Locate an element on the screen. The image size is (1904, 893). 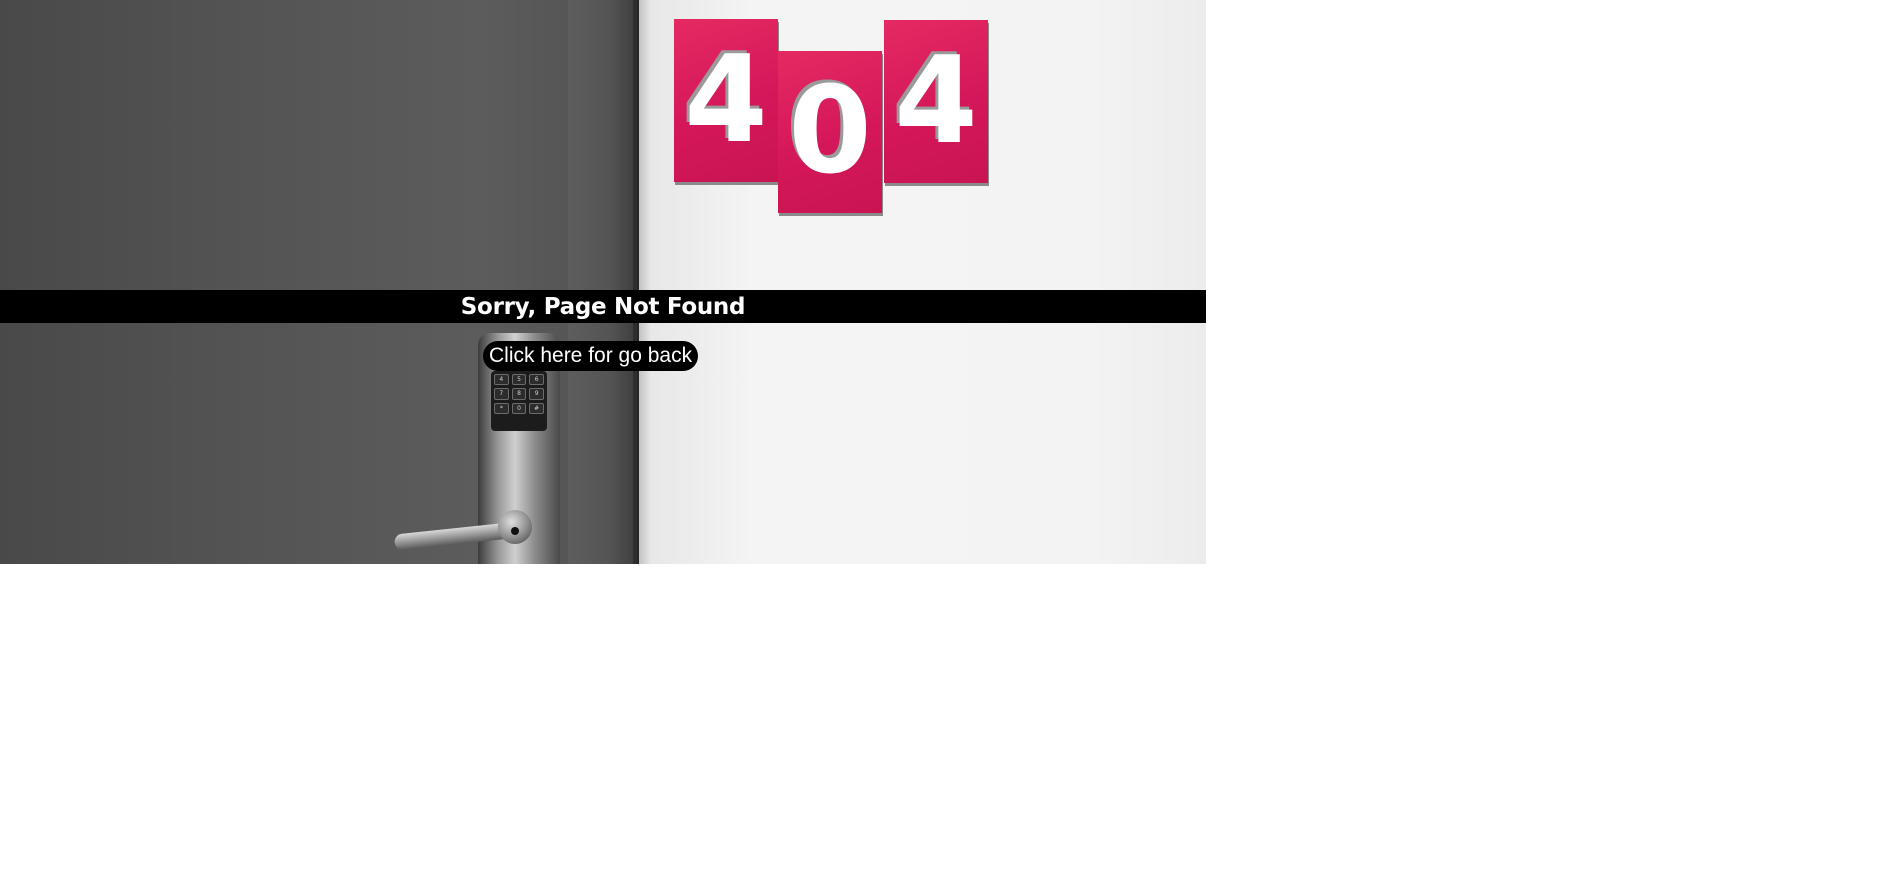
keypad-key: # is located at coordinates (536, 408).